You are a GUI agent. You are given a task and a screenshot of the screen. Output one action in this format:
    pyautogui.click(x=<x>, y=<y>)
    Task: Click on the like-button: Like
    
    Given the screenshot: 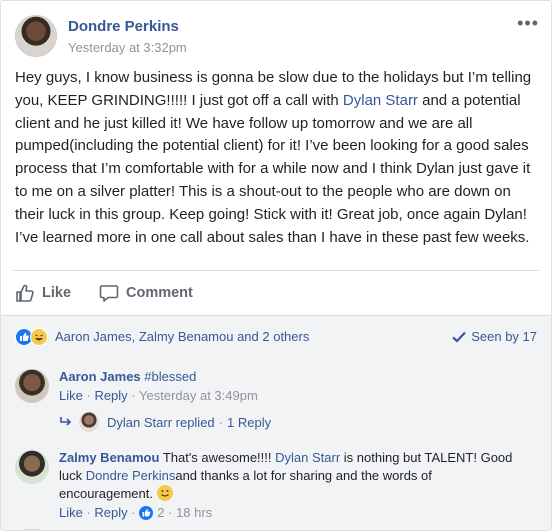 What is the action you would take?
    pyautogui.click(x=43, y=293)
    